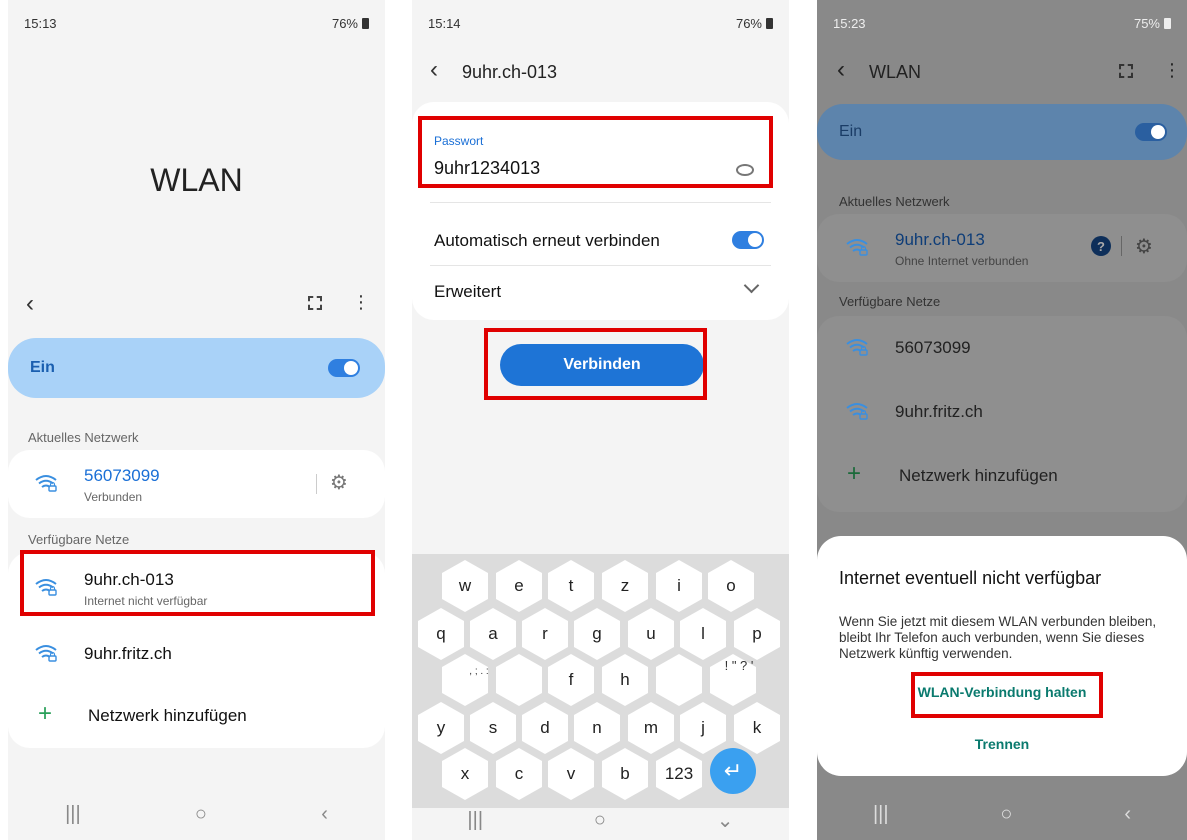 The height and width of the screenshot is (840, 1187). I want to click on network-ssid: 9uhr.fritz.ch, so click(939, 411).